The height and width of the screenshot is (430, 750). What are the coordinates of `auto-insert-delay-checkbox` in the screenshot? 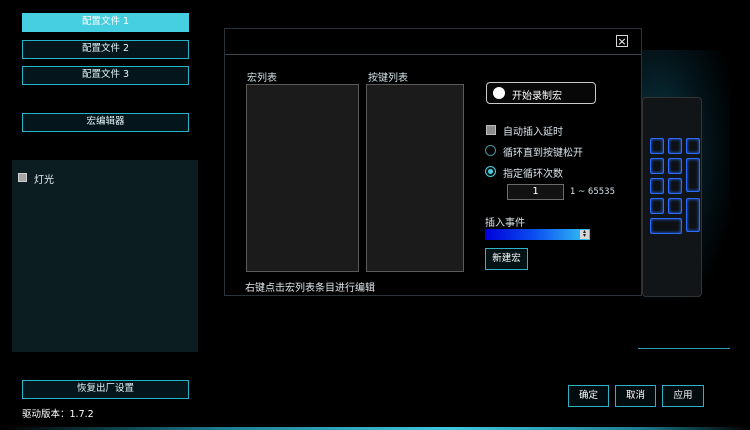 It's located at (491, 130).